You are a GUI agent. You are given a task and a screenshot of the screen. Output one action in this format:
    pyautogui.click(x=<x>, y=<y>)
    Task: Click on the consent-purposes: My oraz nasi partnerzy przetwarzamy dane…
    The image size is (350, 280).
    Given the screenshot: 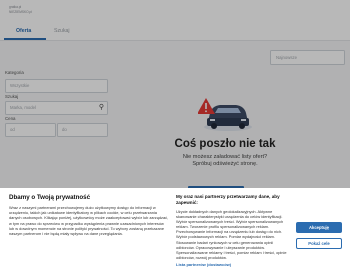 What is the action you would take?
    pyautogui.click(x=233, y=230)
    